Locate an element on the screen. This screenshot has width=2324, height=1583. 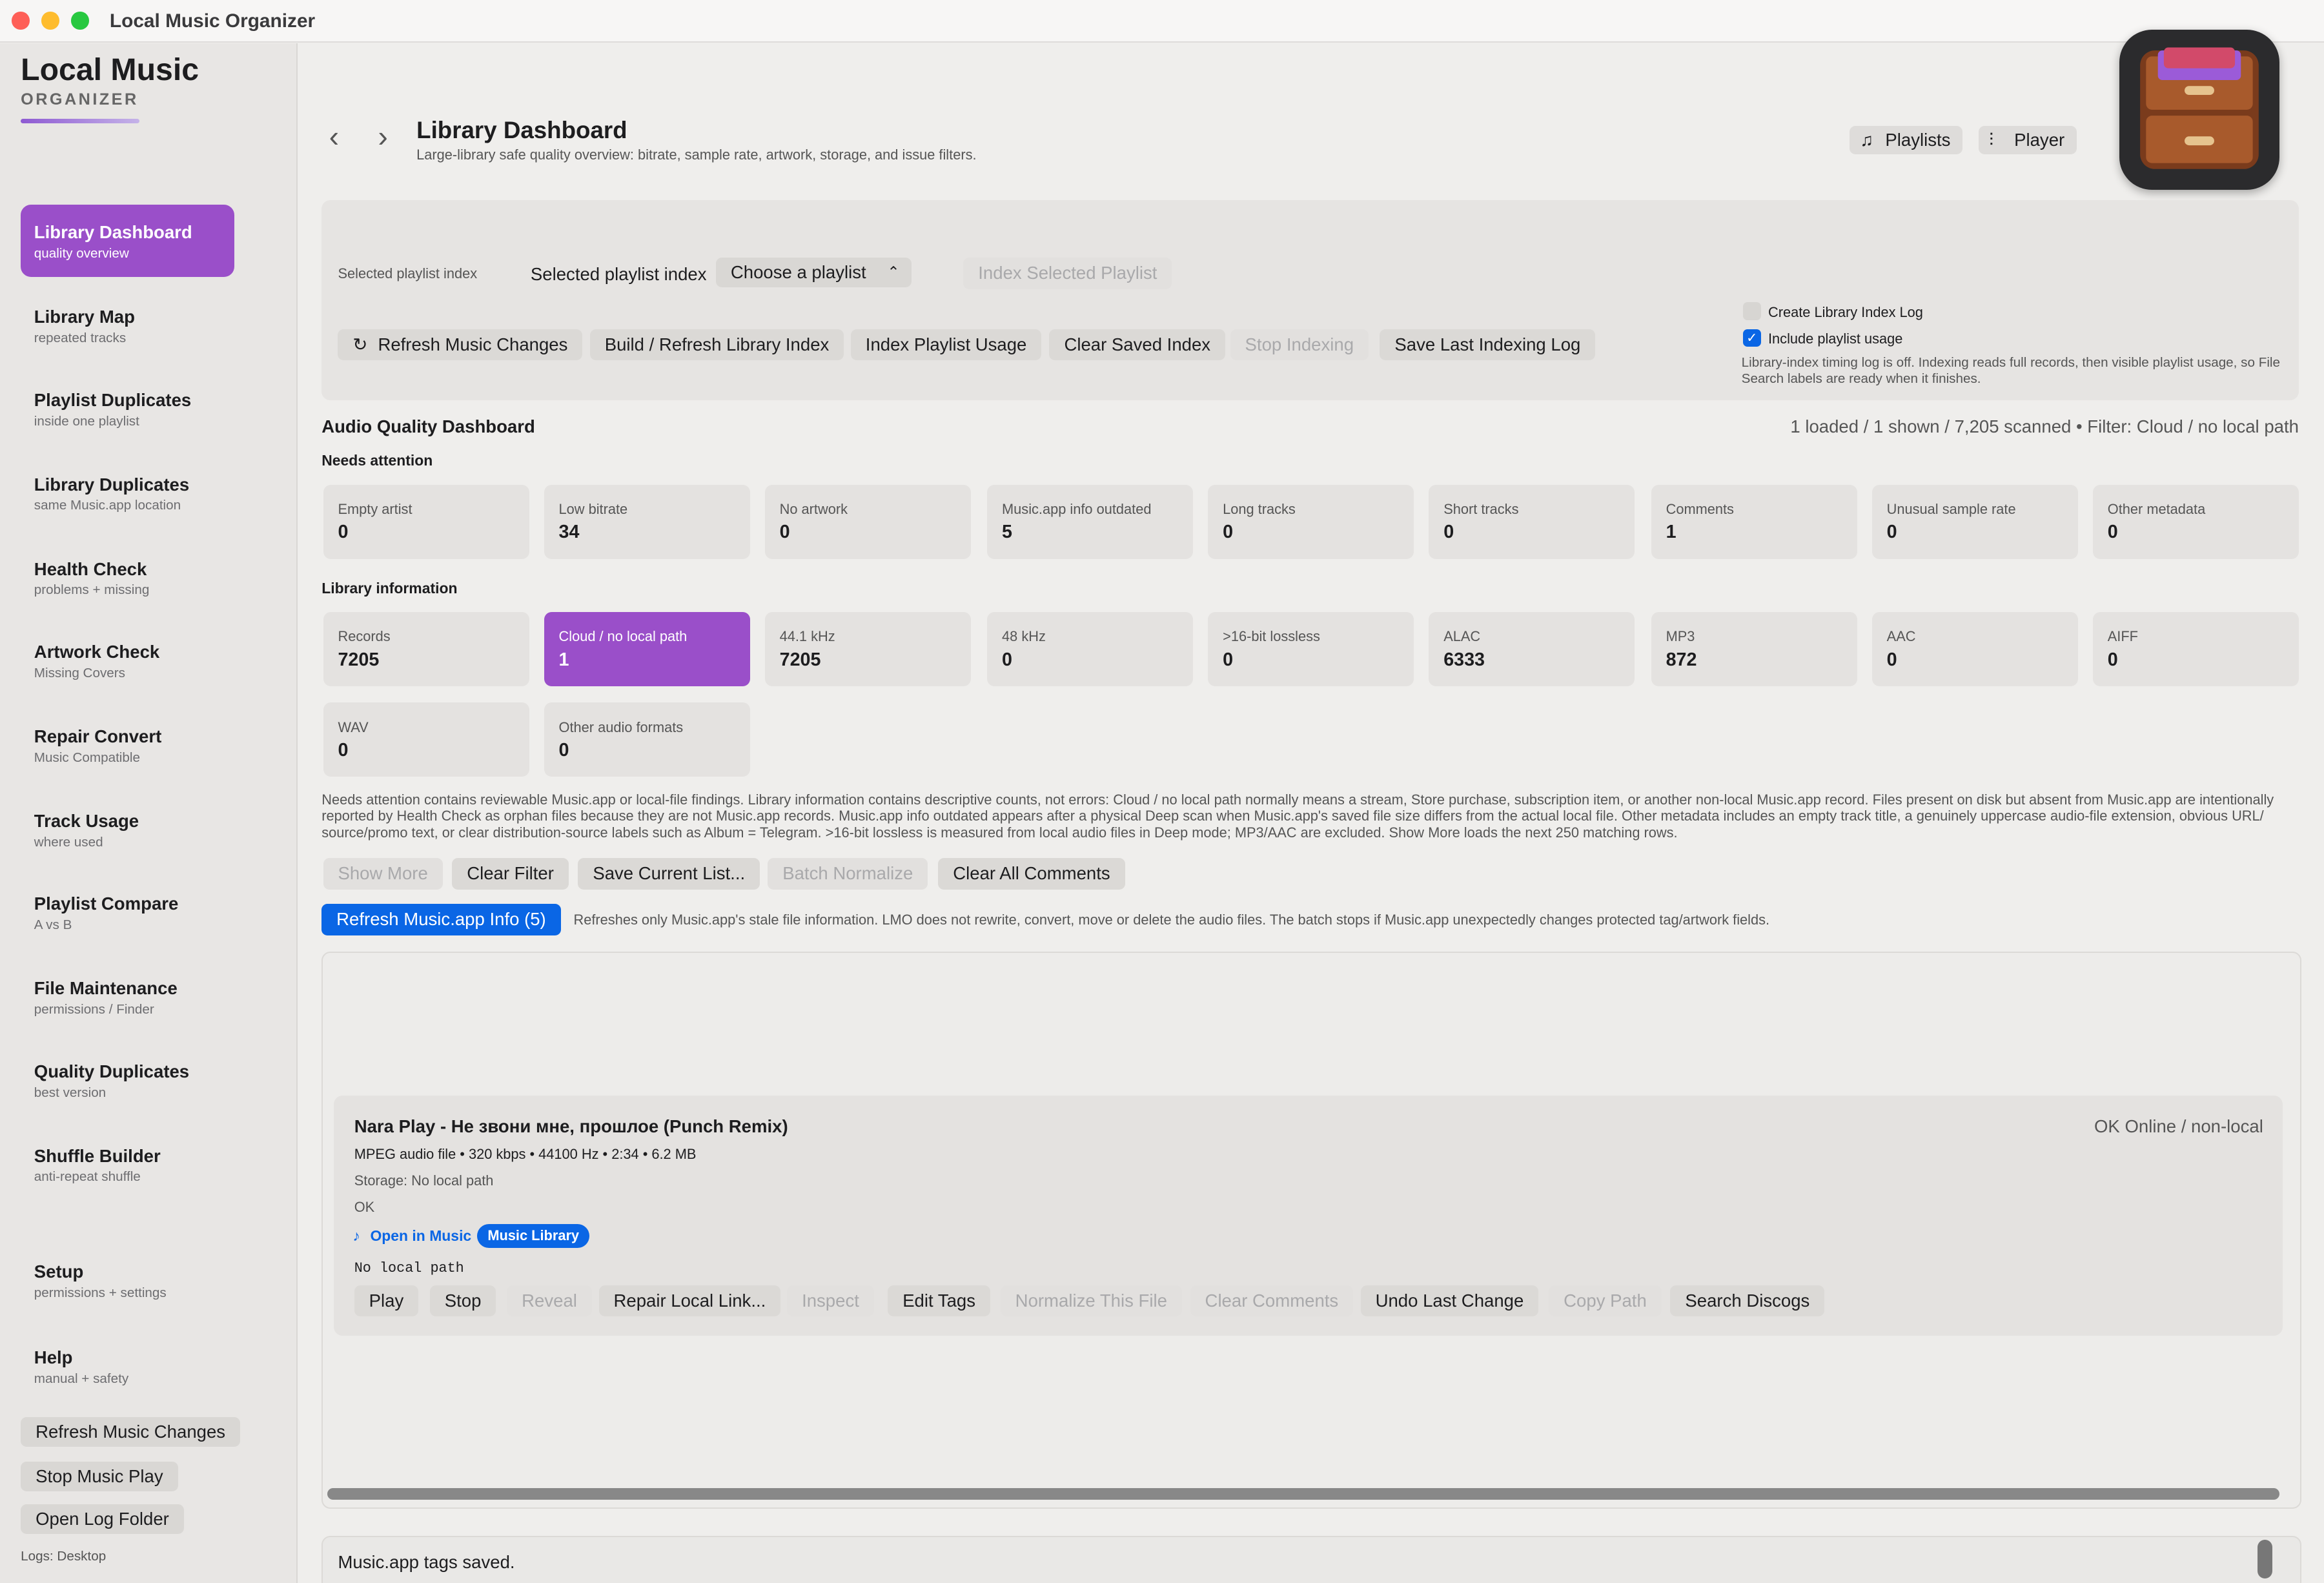
sidebar-item-playlist-compare: Playlist Compare A vs B is located at coordinates (127, 912).